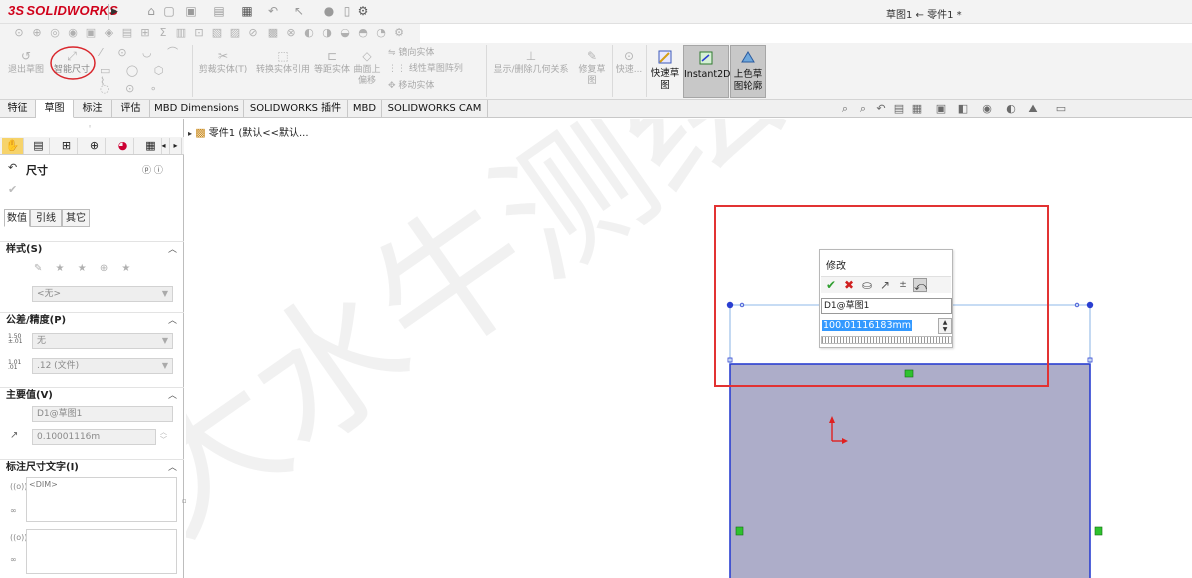  Describe the element at coordinates (123, 146) in the screenshot. I see `display-manager-tab-icon: ◕` at that location.